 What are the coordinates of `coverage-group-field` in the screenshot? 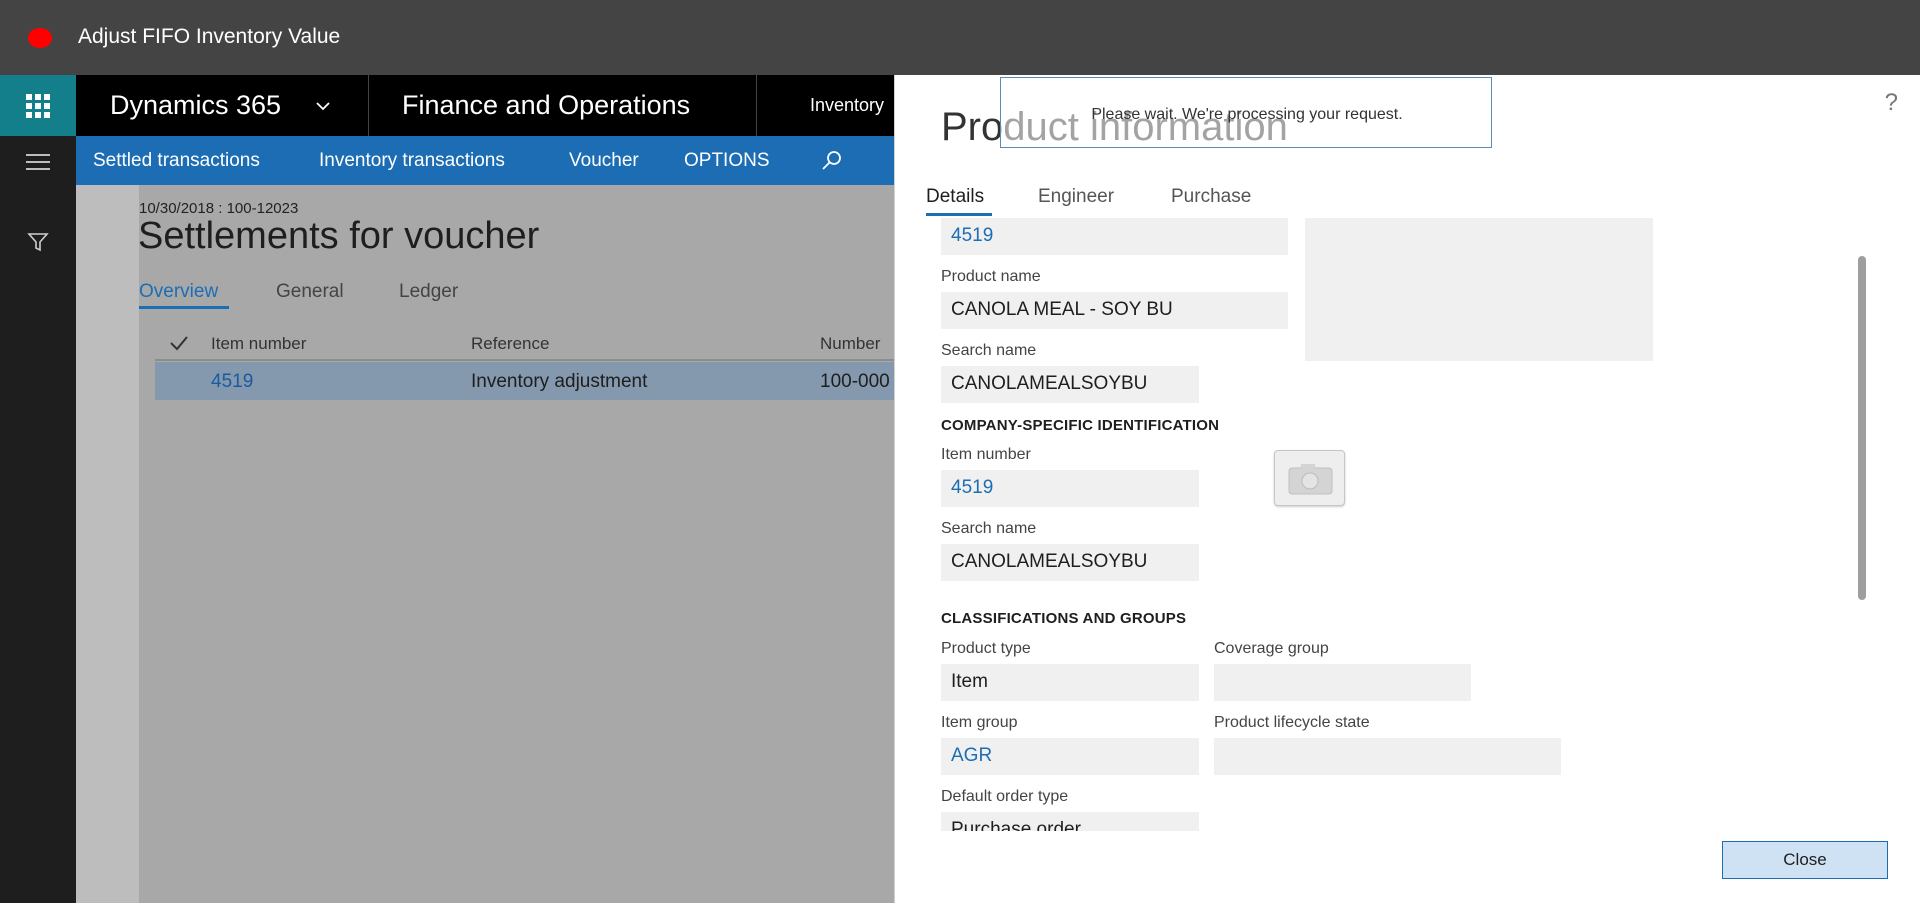 It's located at (1342, 682).